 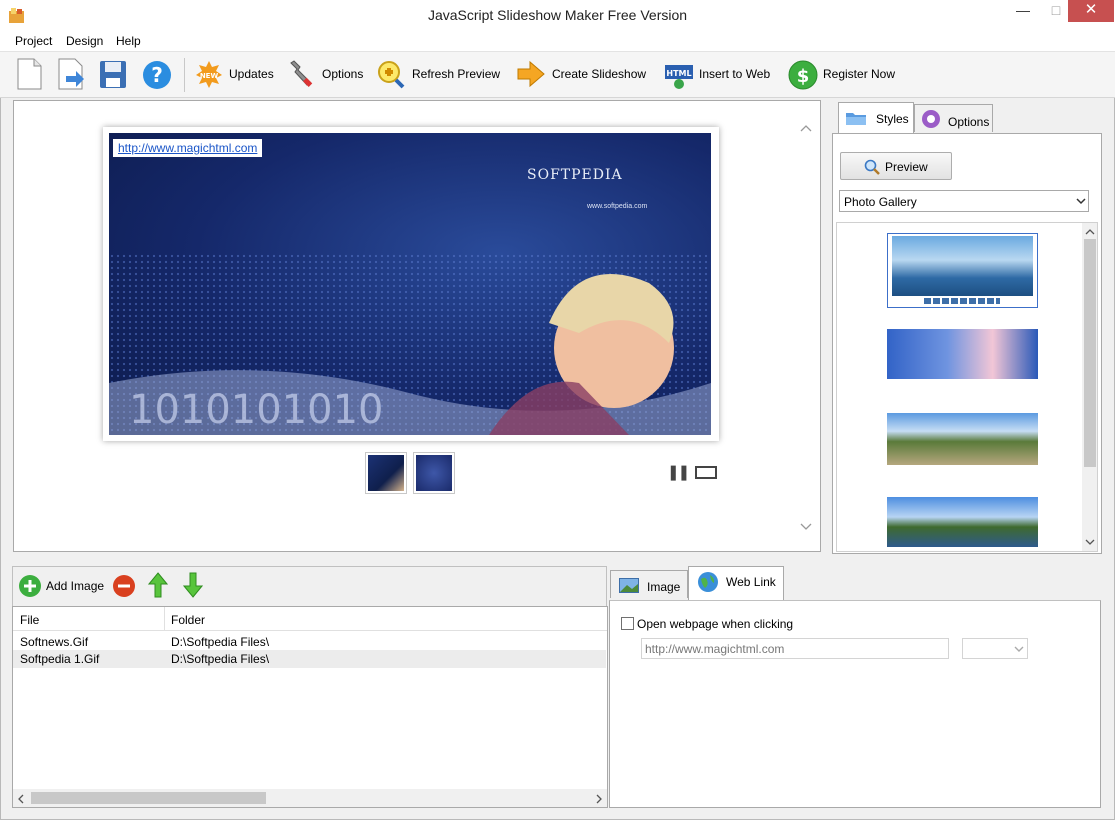 What do you see at coordinates (962, 301) in the screenshot?
I see `style-thumb-strip` at bounding box center [962, 301].